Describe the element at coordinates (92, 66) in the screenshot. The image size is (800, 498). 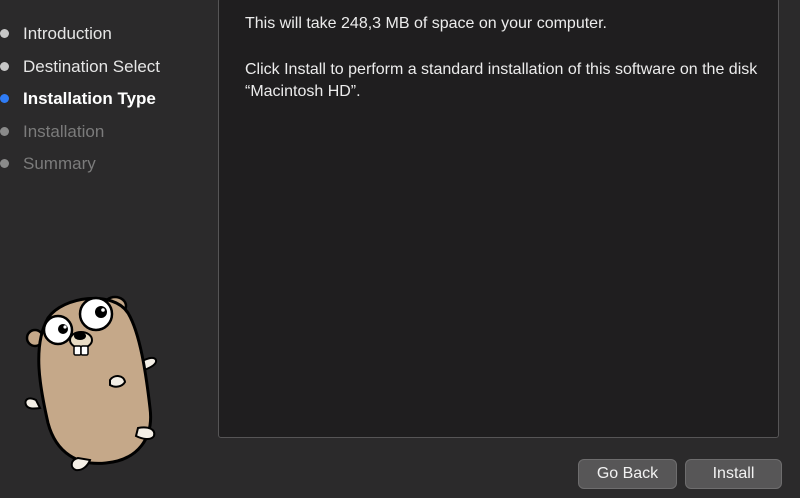
I see `step-label: Destination Select` at that location.